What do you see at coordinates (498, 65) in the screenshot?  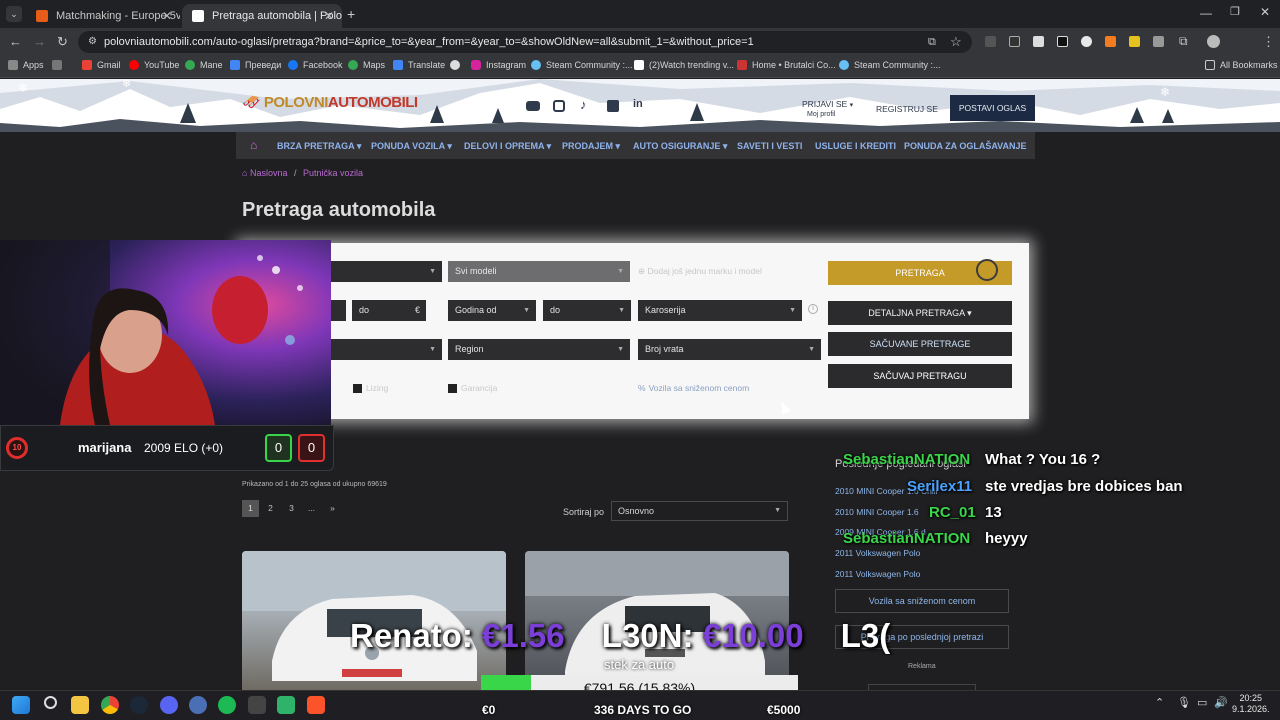 I see `bookmark-instagram: Instagram` at bounding box center [498, 65].